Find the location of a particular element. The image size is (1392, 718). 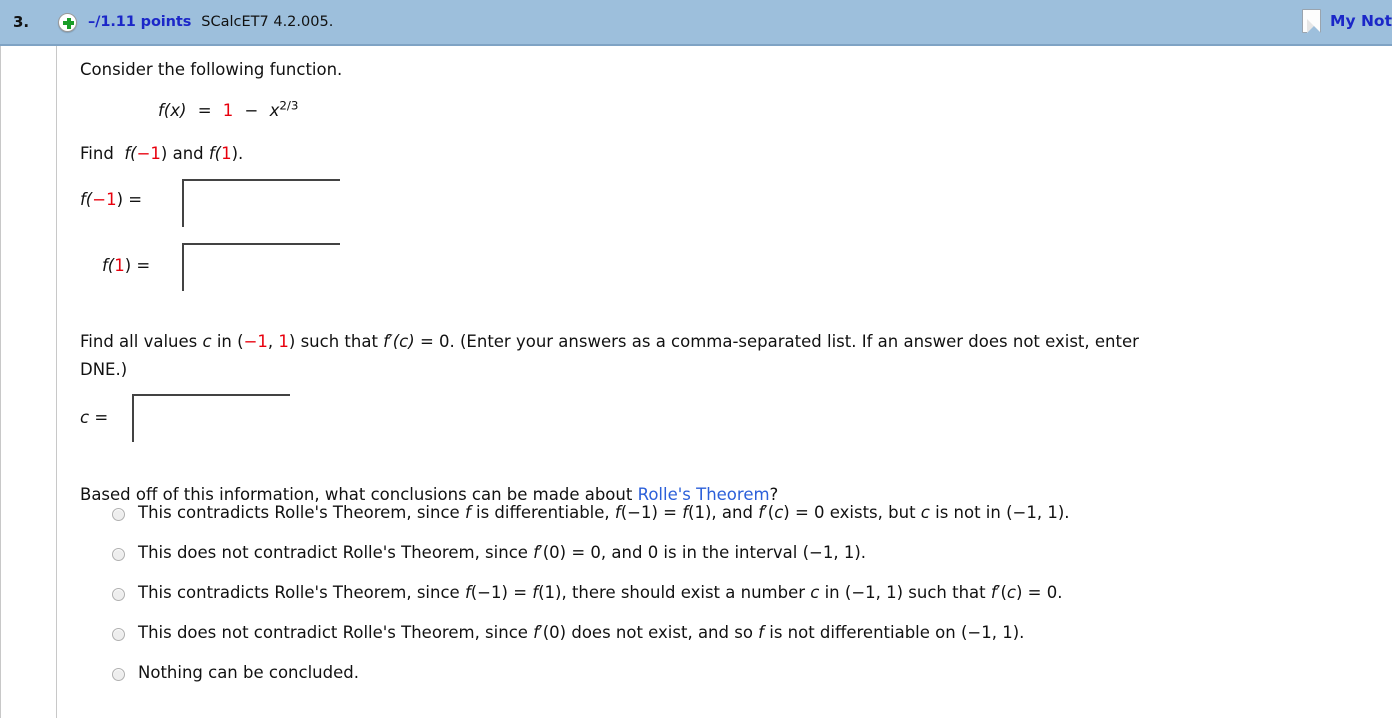

find-instruction: Find f(−1) and f(1). is located at coordinates (161, 154).